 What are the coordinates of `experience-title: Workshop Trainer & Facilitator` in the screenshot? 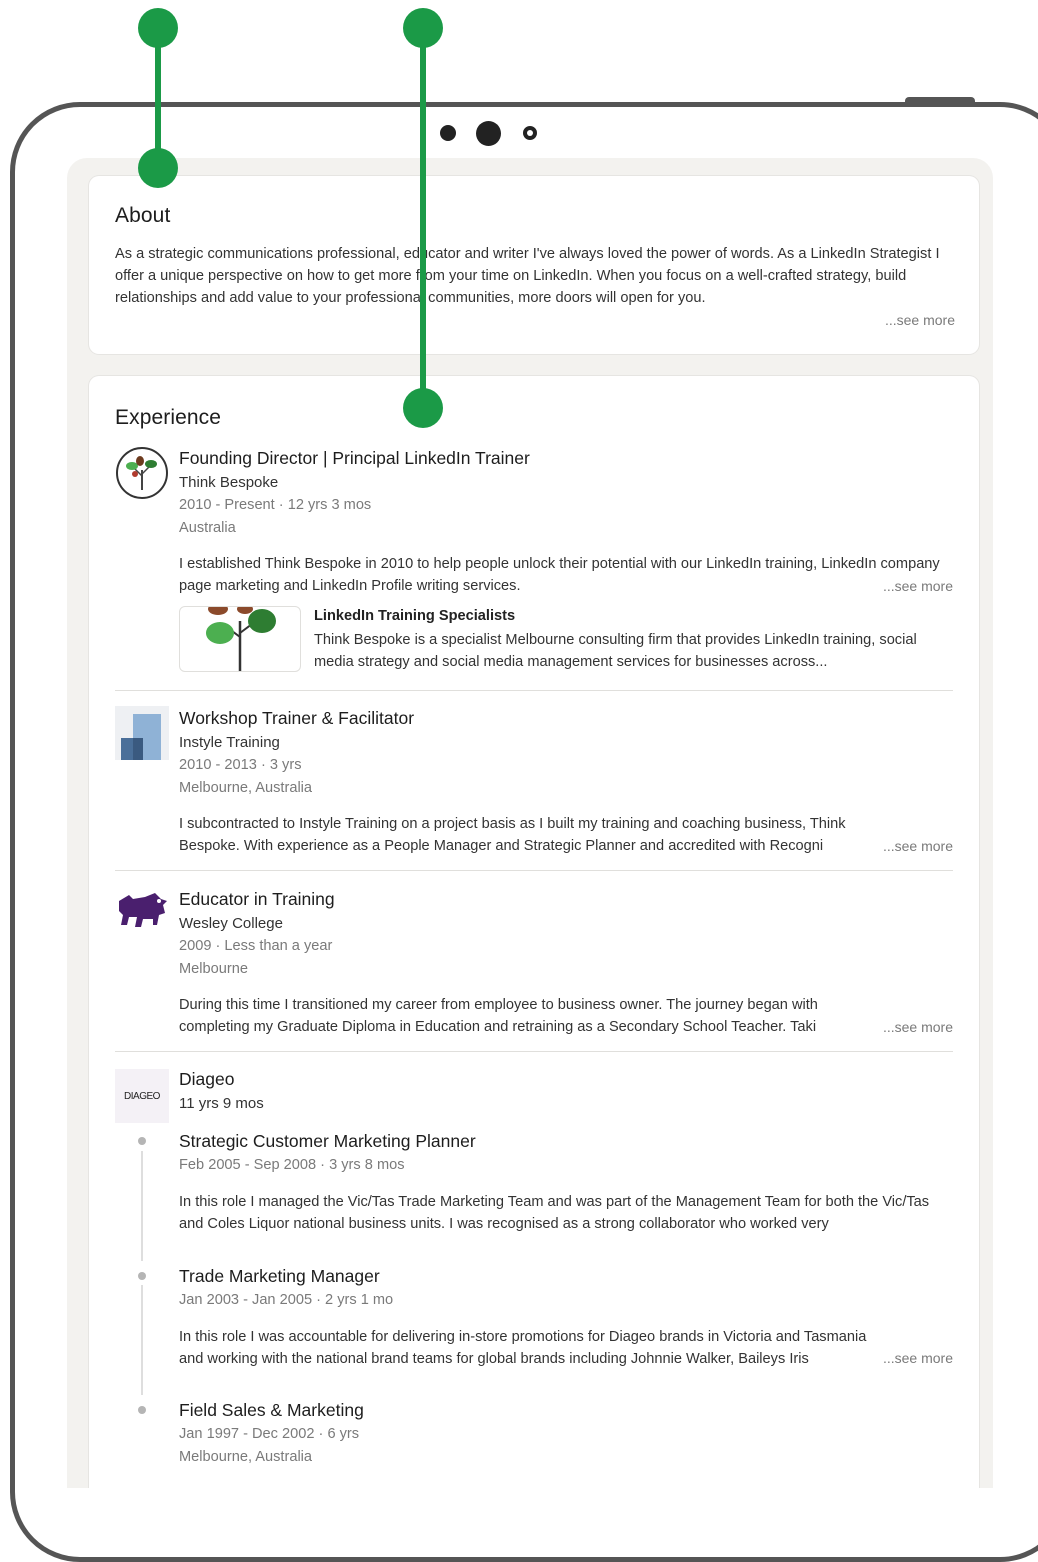 It's located at (296, 718).